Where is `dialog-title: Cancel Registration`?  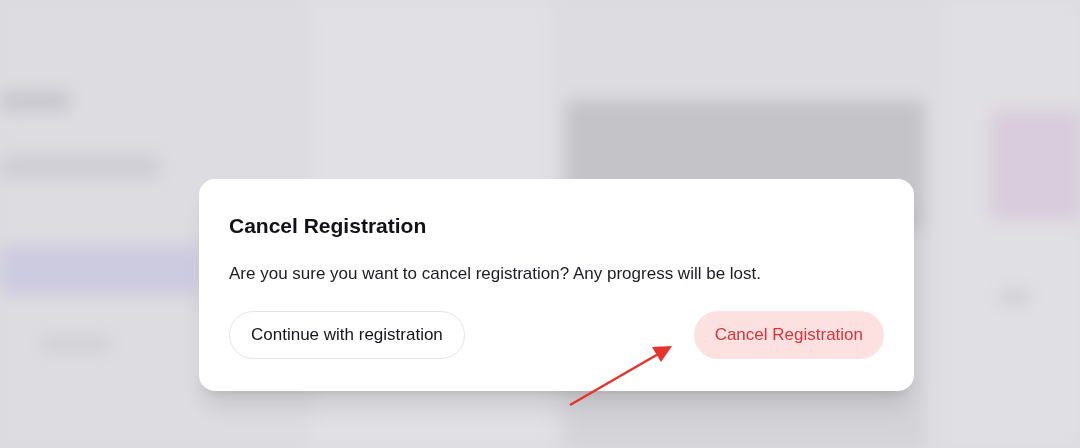 dialog-title: Cancel Registration is located at coordinates (328, 226).